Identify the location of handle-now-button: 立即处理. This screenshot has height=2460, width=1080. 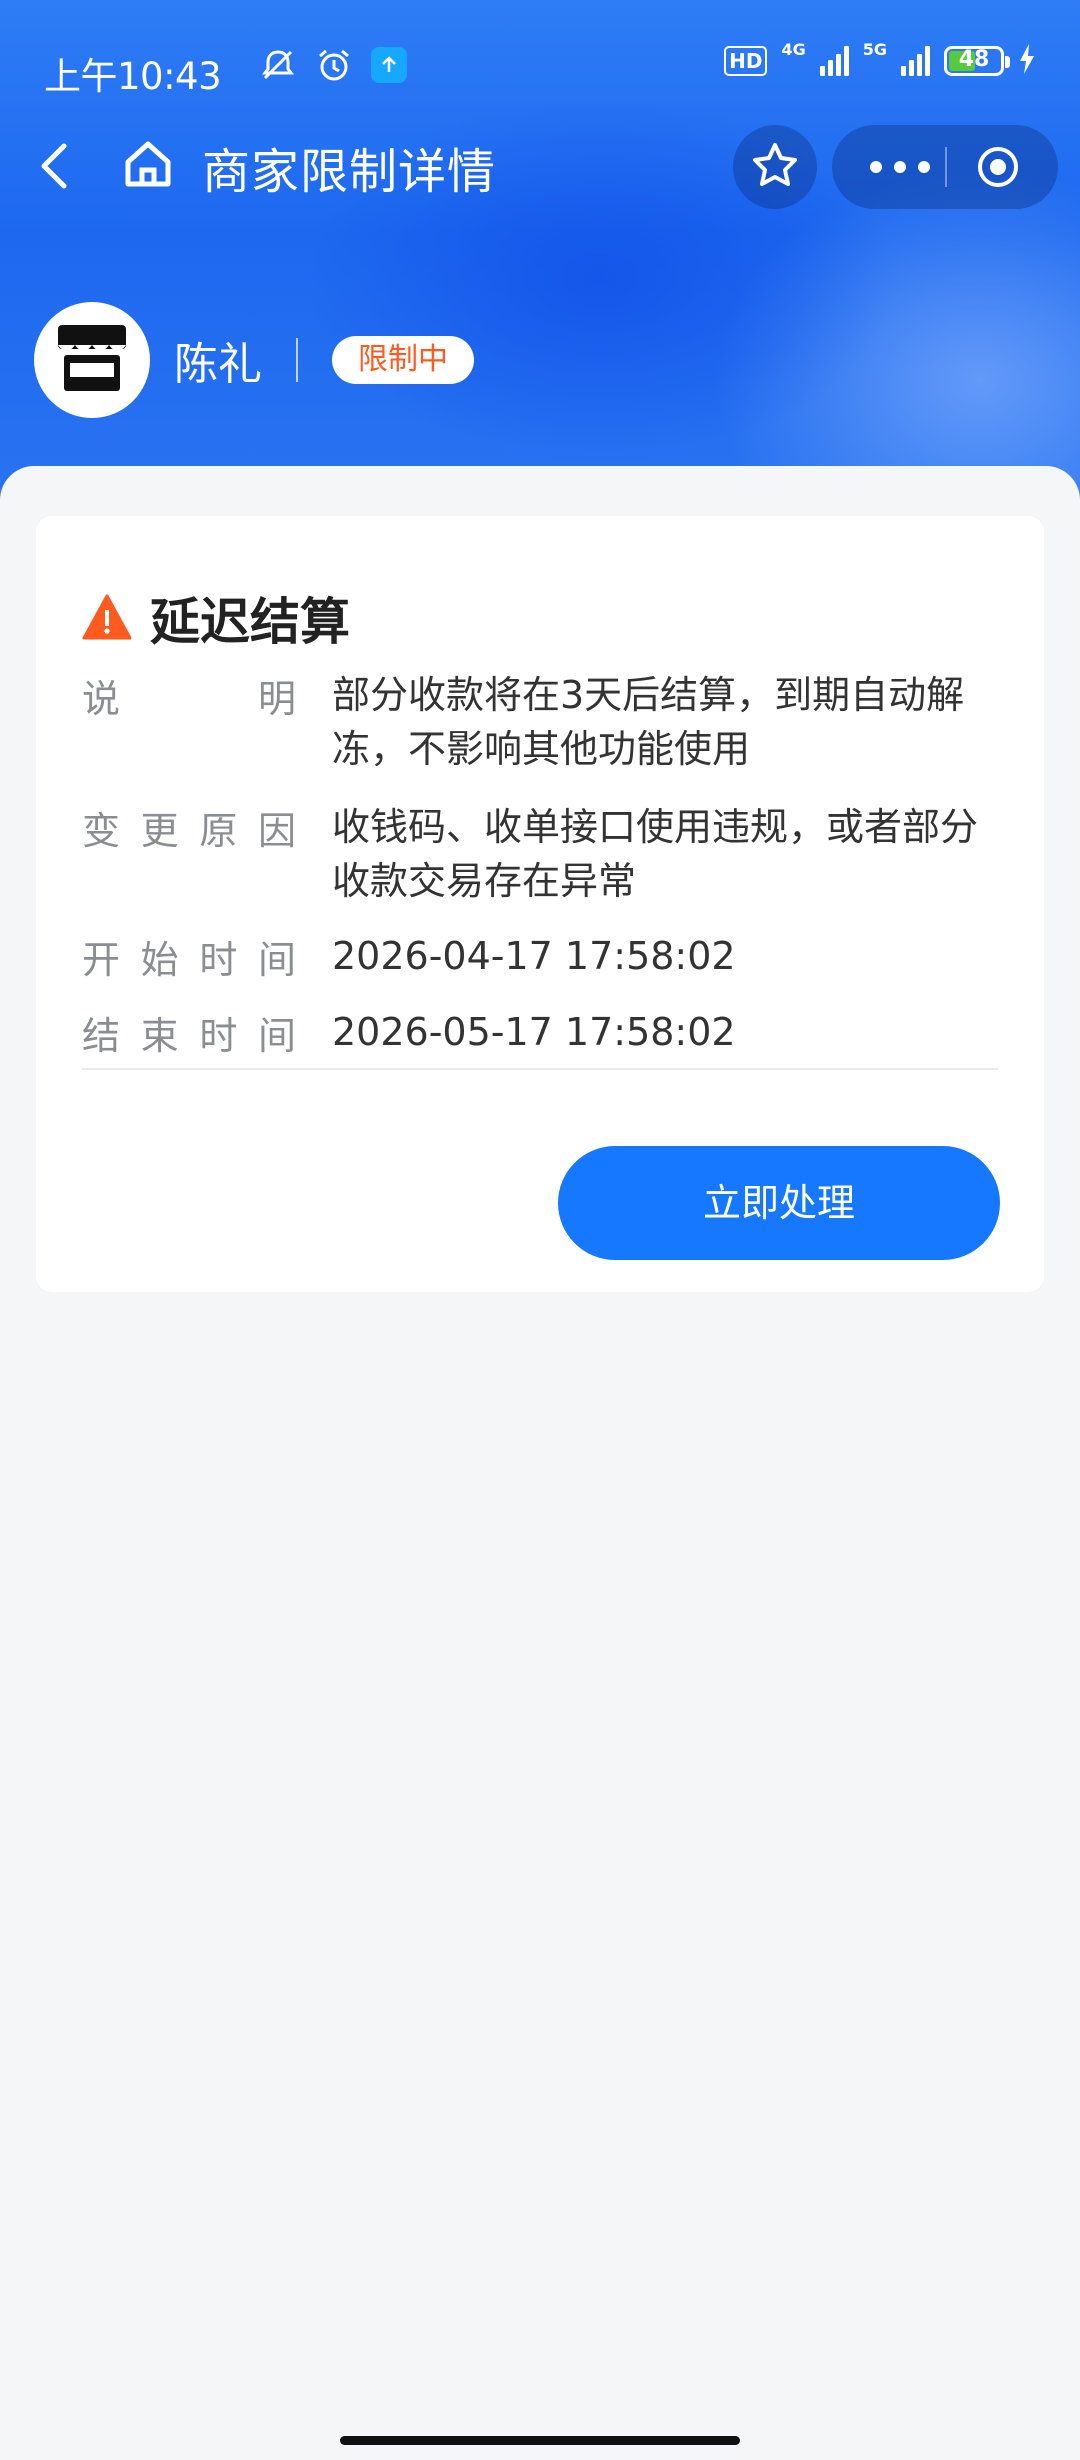
(779, 1203).